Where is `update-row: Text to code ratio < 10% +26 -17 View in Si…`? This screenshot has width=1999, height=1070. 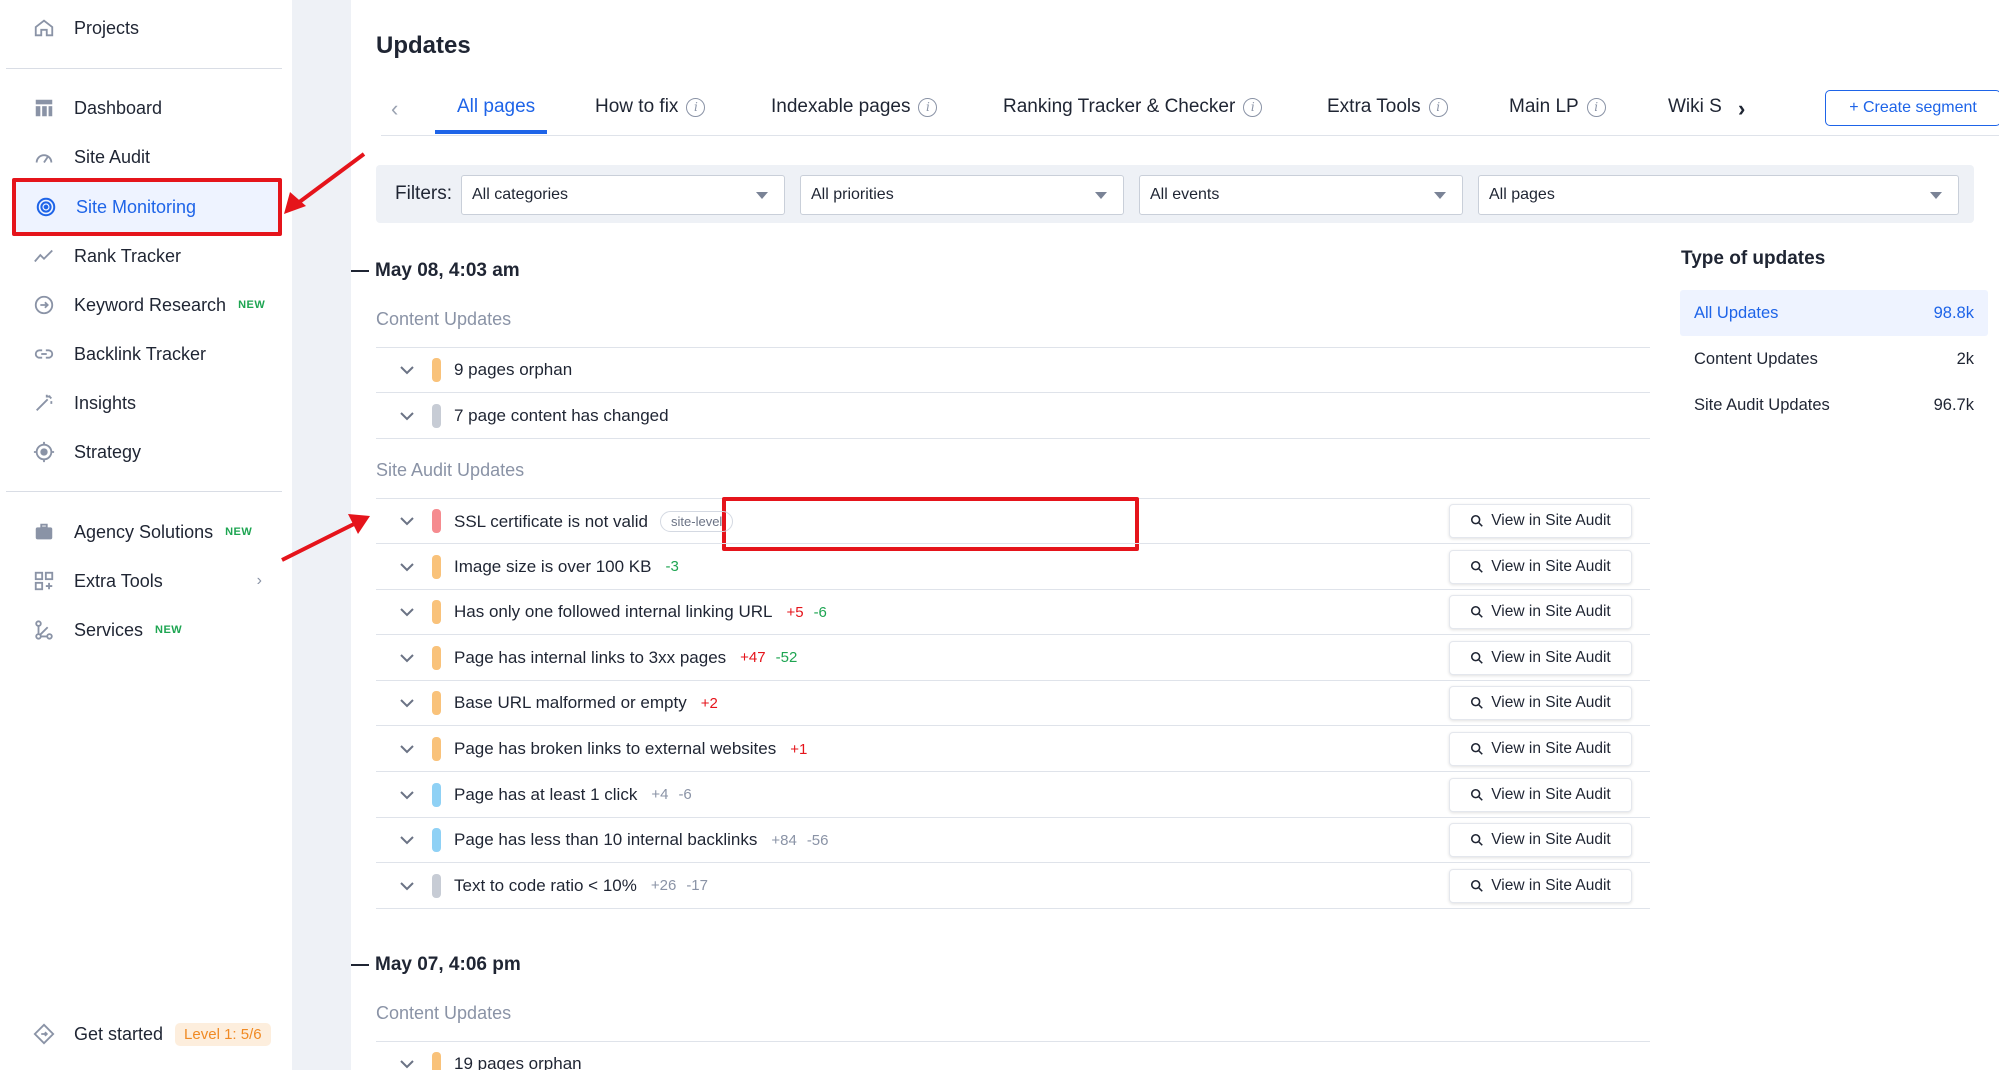
update-row: Text to code ratio < 10% +26 -17 View in Si… is located at coordinates (1013, 886).